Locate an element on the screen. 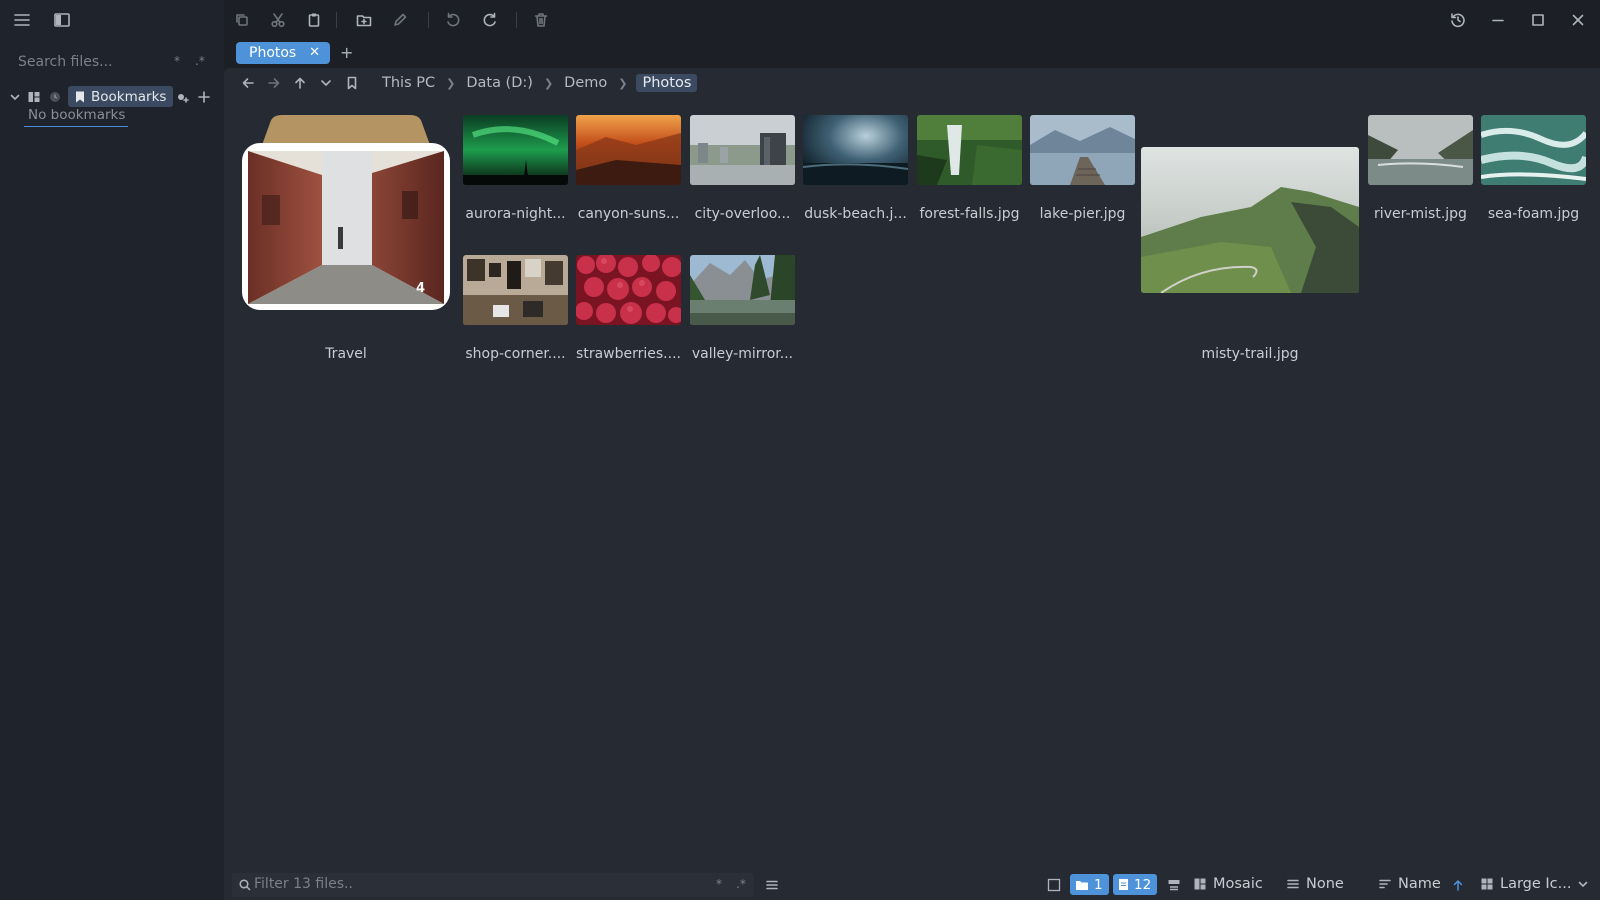 This screenshot has width=1600, height=900. cut-icon is located at coordinates (278, 20).